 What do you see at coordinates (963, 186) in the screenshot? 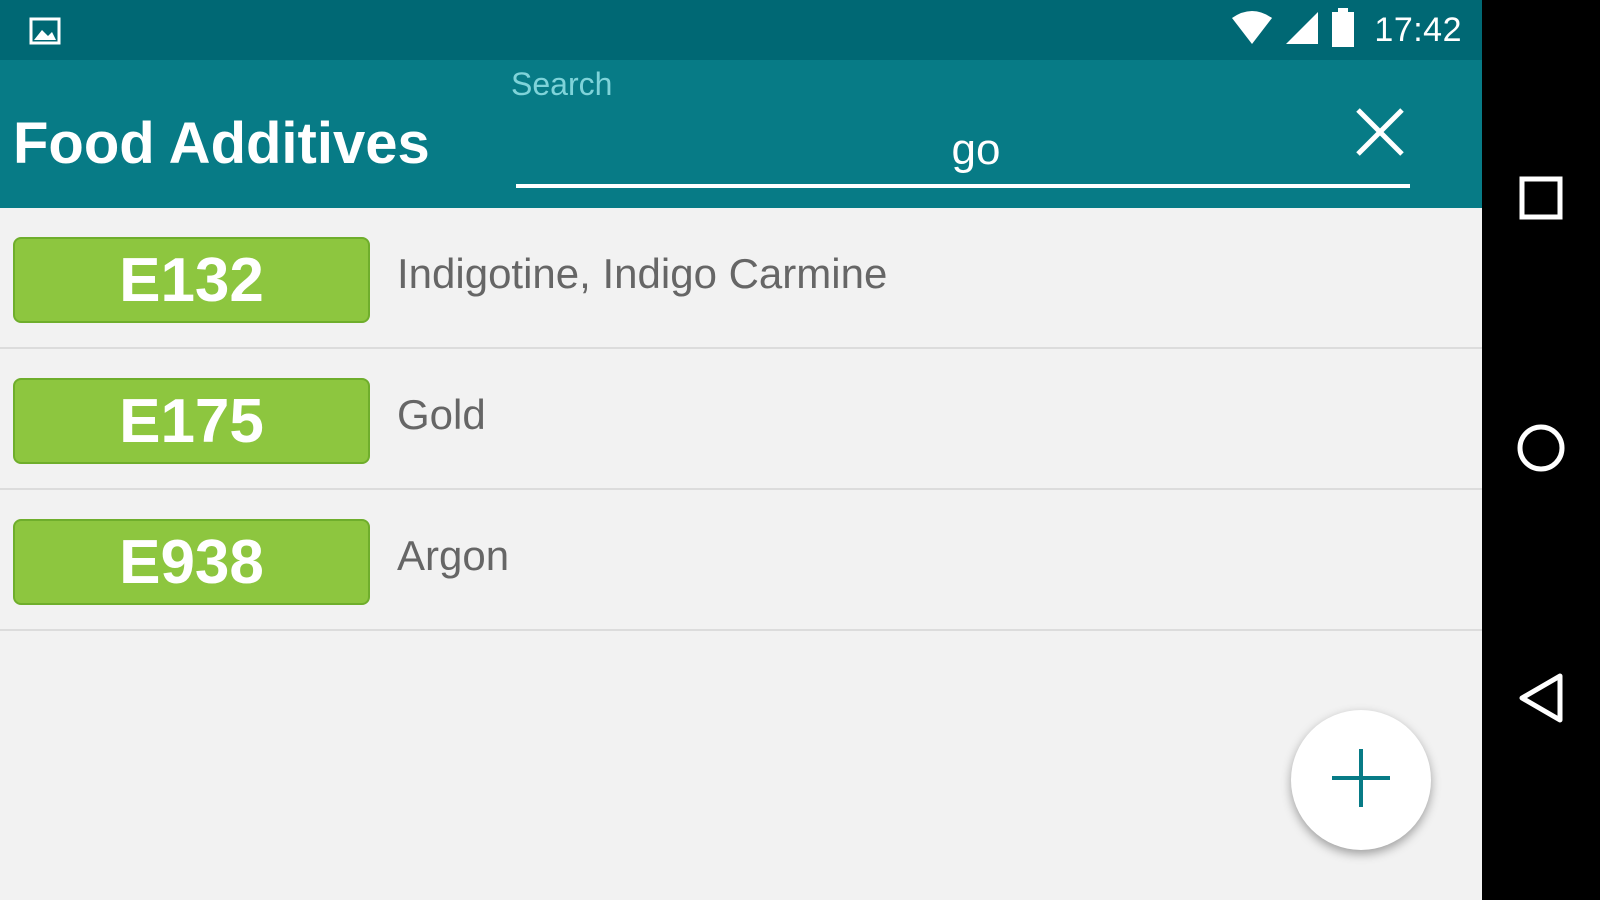
I see `search-underline` at bounding box center [963, 186].